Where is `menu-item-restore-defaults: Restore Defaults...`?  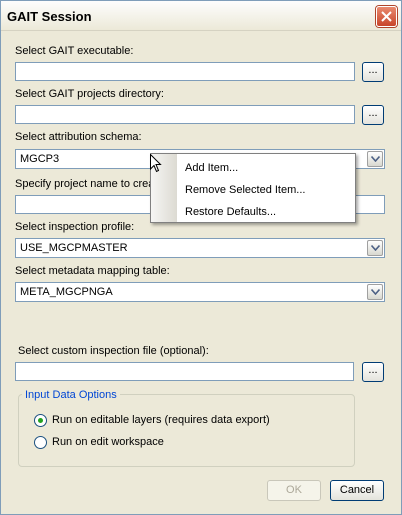 menu-item-restore-defaults: Restore Defaults... is located at coordinates (230, 212).